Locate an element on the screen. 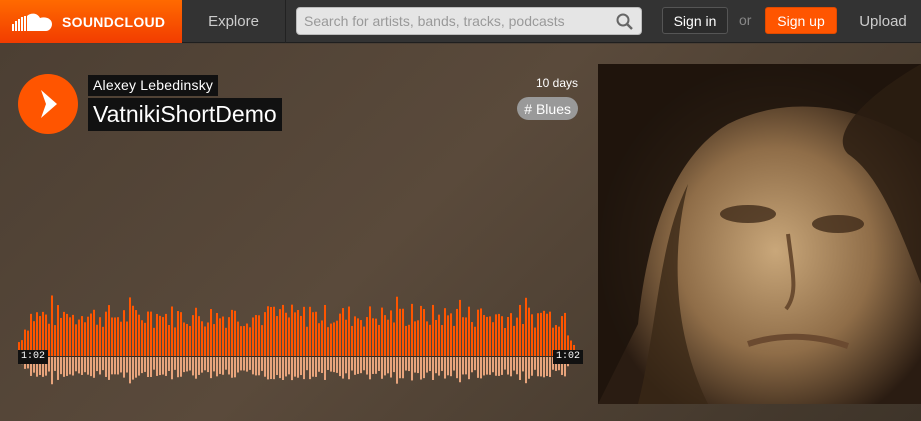  sign-in-button: Sign in is located at coordinates (695, 20).